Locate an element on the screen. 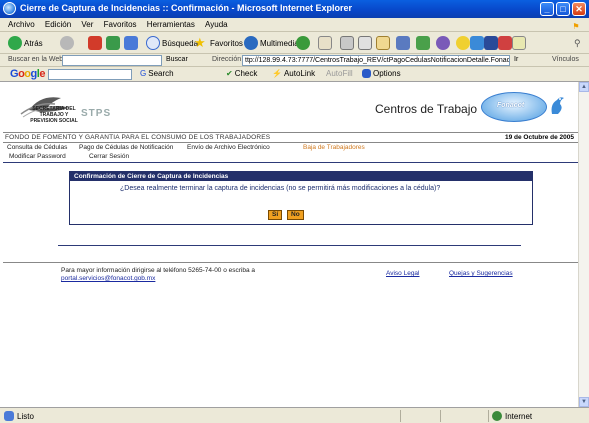 Image resolution: width=589 pixels, height=423 pixels. google-search-button: G Search is located at coordinates (157, 73).